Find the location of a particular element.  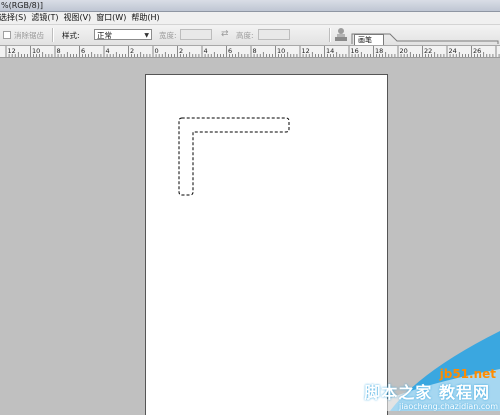

horizontal-ruler: 12 10 8 6 4 2 0 2 4 6 8 10 12 14 16 18 20 22 24 26 is located at coordinates (250, 52).